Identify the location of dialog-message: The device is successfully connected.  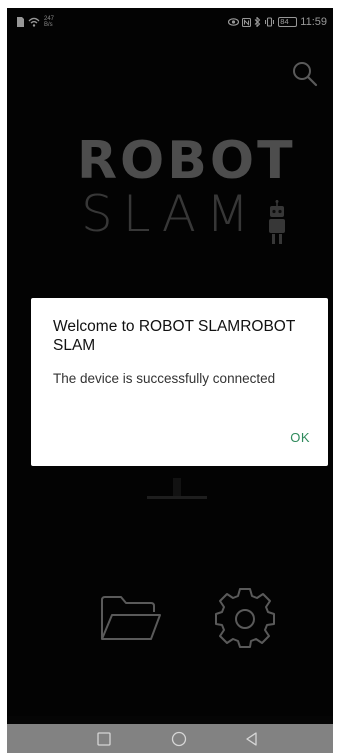
(164, 378).